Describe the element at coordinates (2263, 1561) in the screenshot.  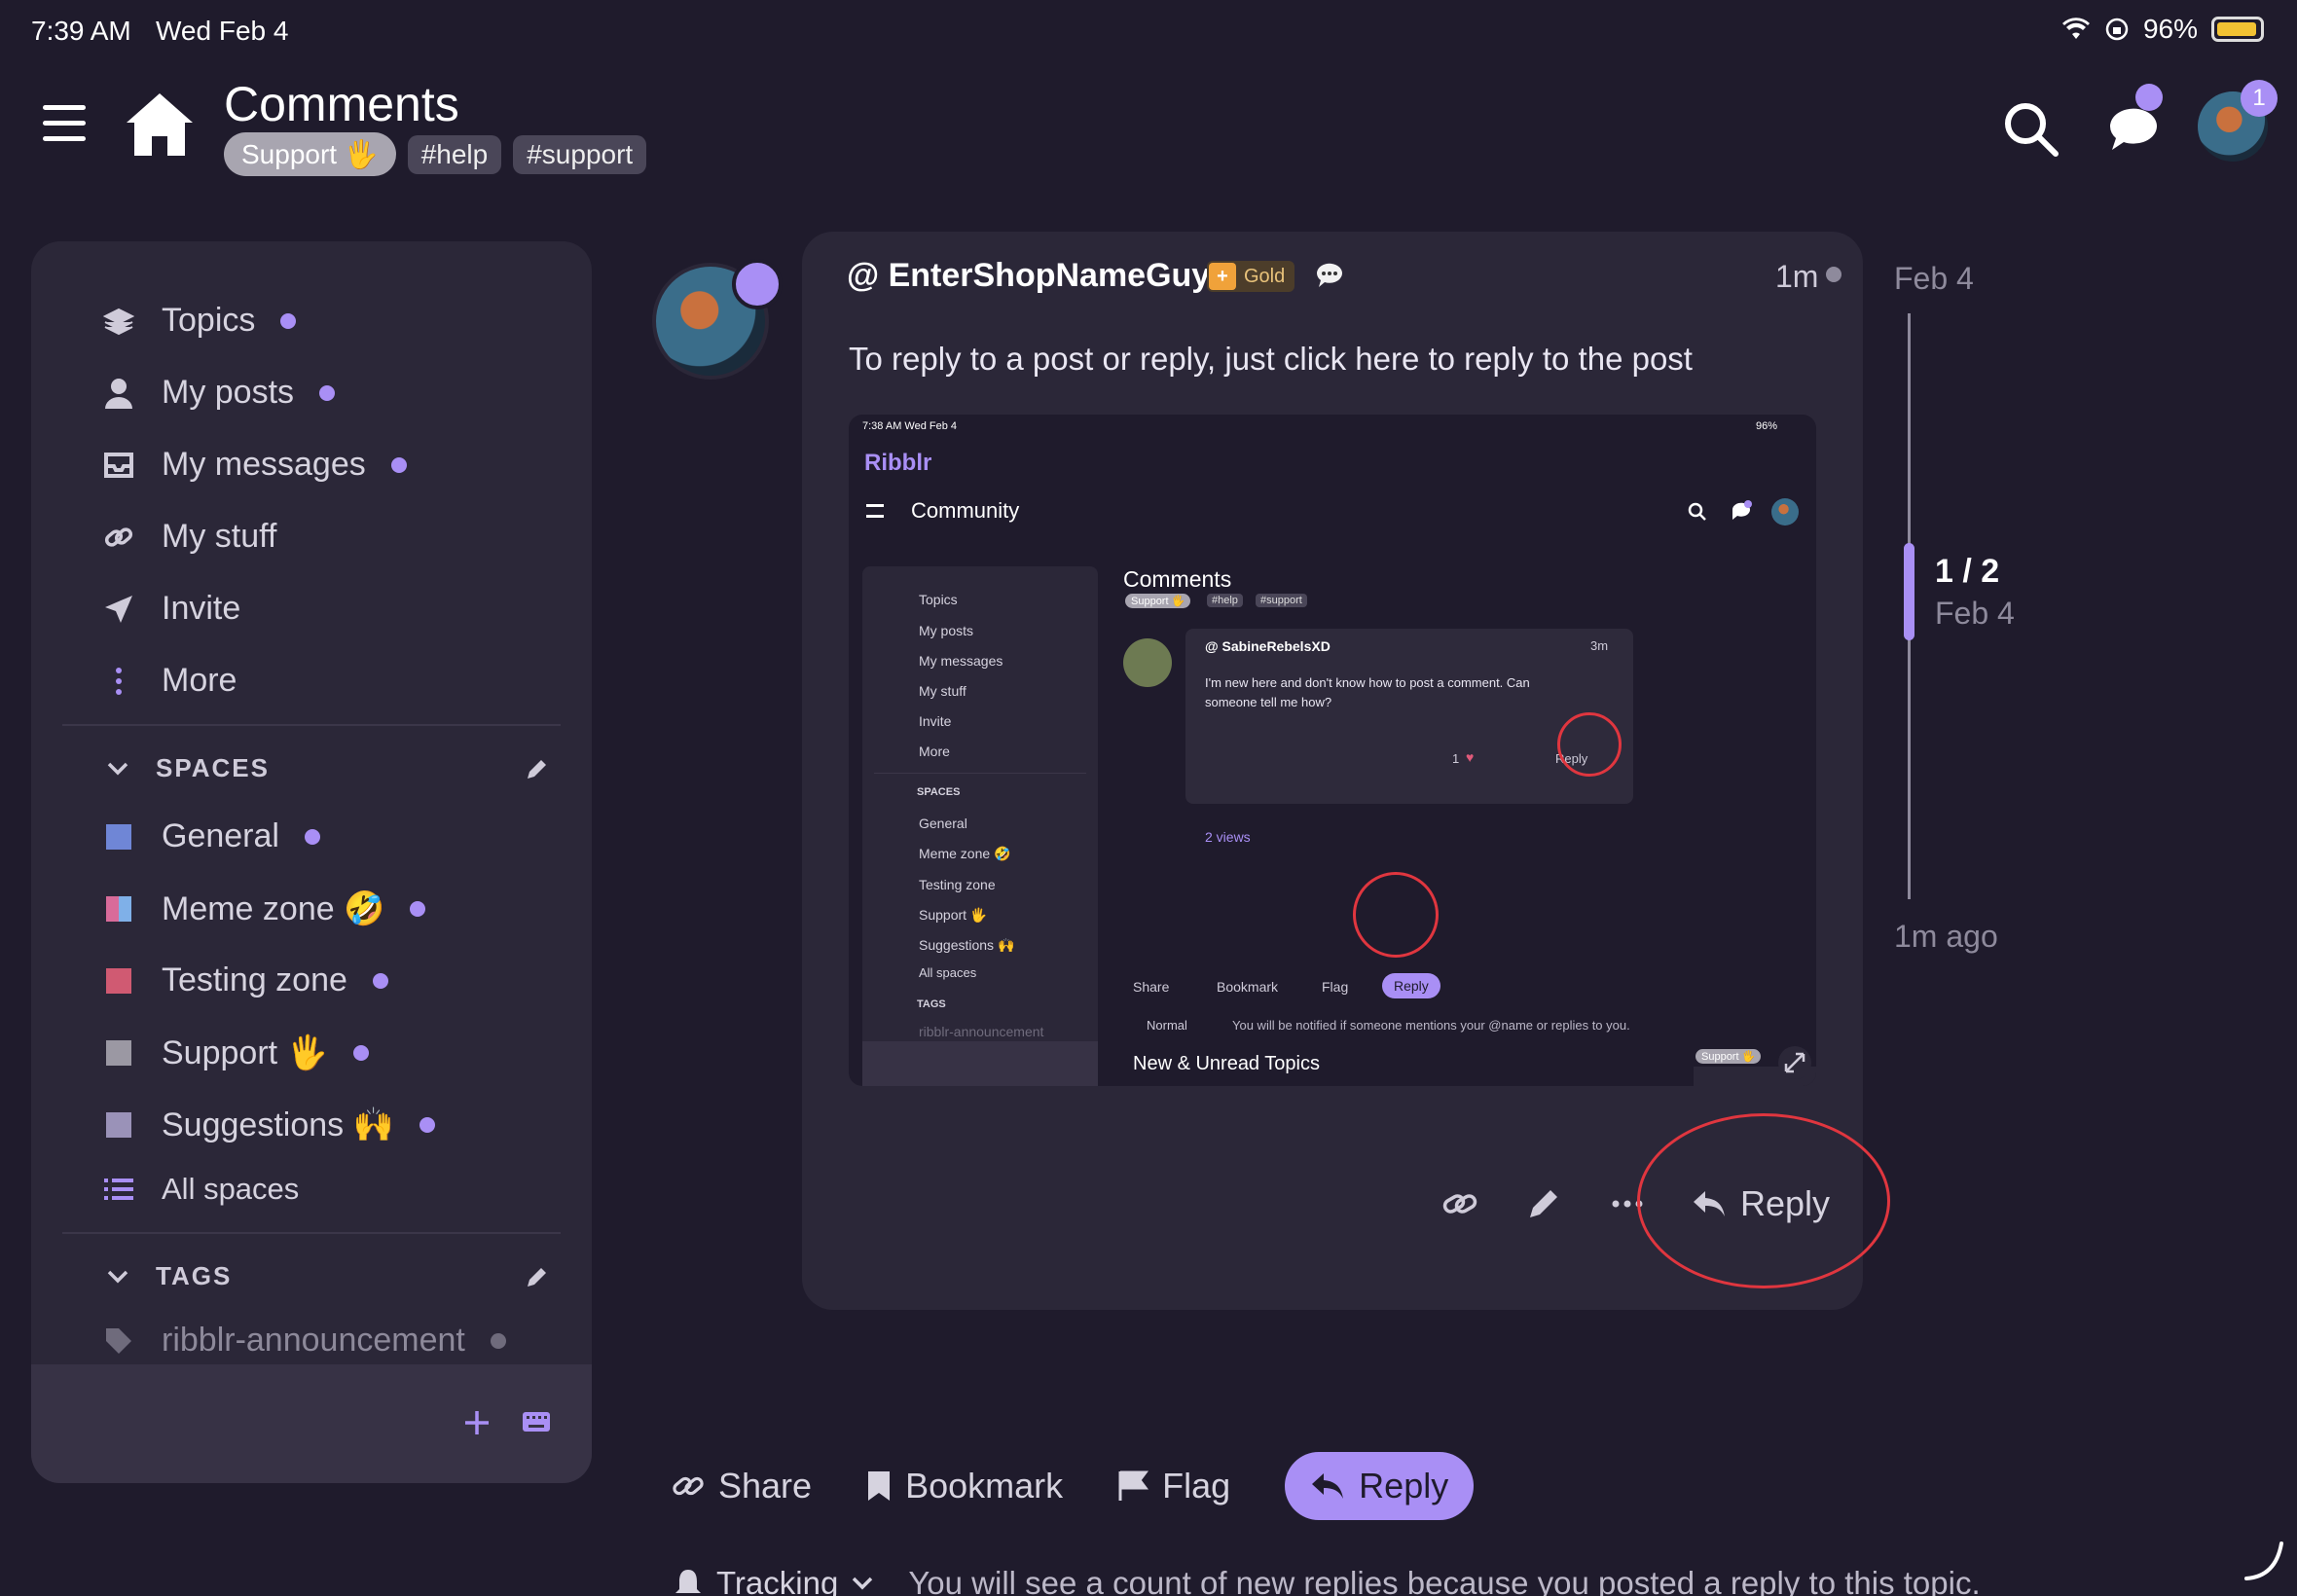
I see `scroll-indicator` at that location.